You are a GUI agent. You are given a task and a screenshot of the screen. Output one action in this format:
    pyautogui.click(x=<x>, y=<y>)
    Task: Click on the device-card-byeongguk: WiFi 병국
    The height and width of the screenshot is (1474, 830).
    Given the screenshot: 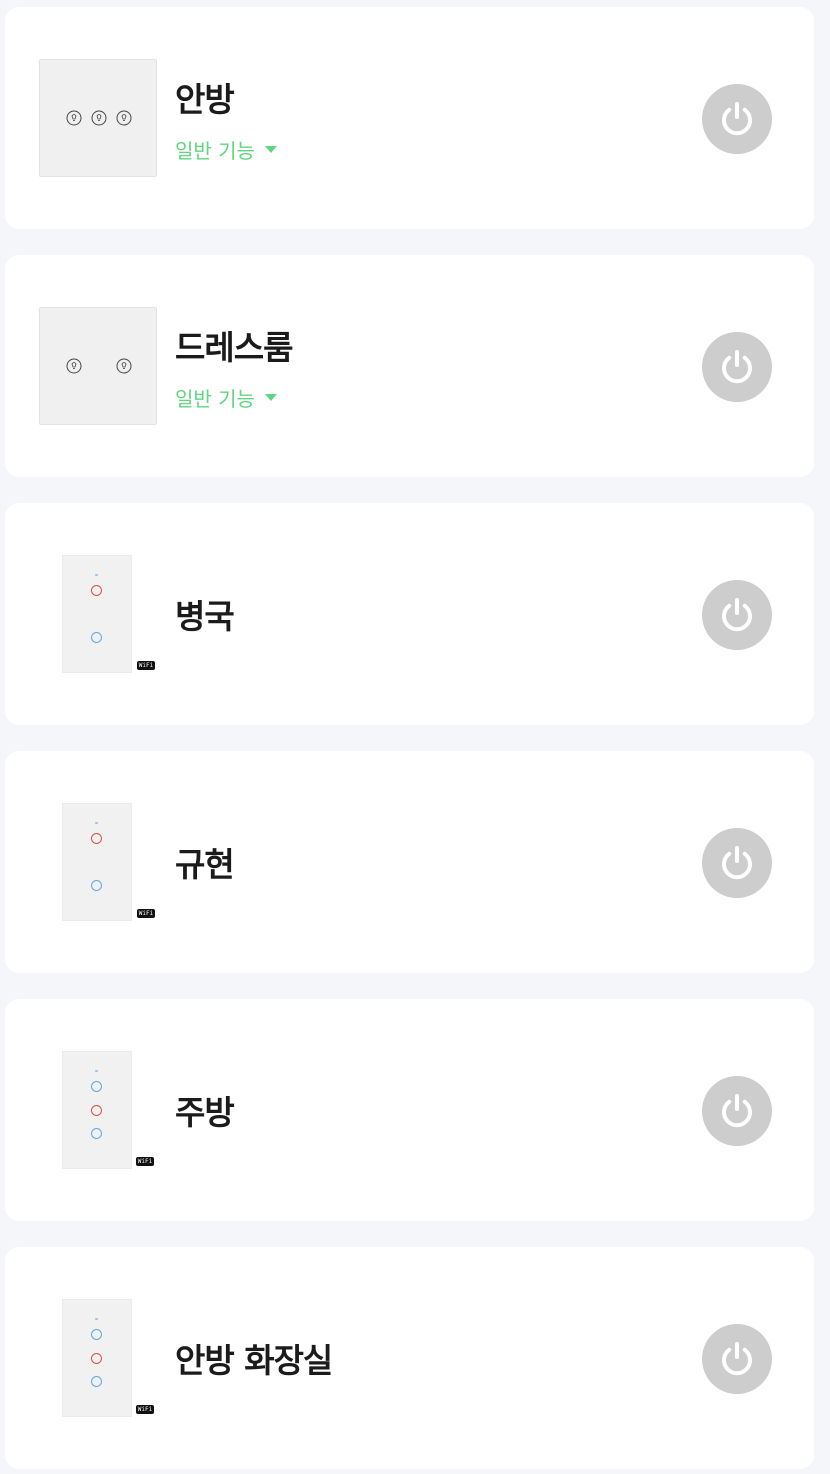 What is the action you would take?
    pyautogui.click(x=409, y=614)
    